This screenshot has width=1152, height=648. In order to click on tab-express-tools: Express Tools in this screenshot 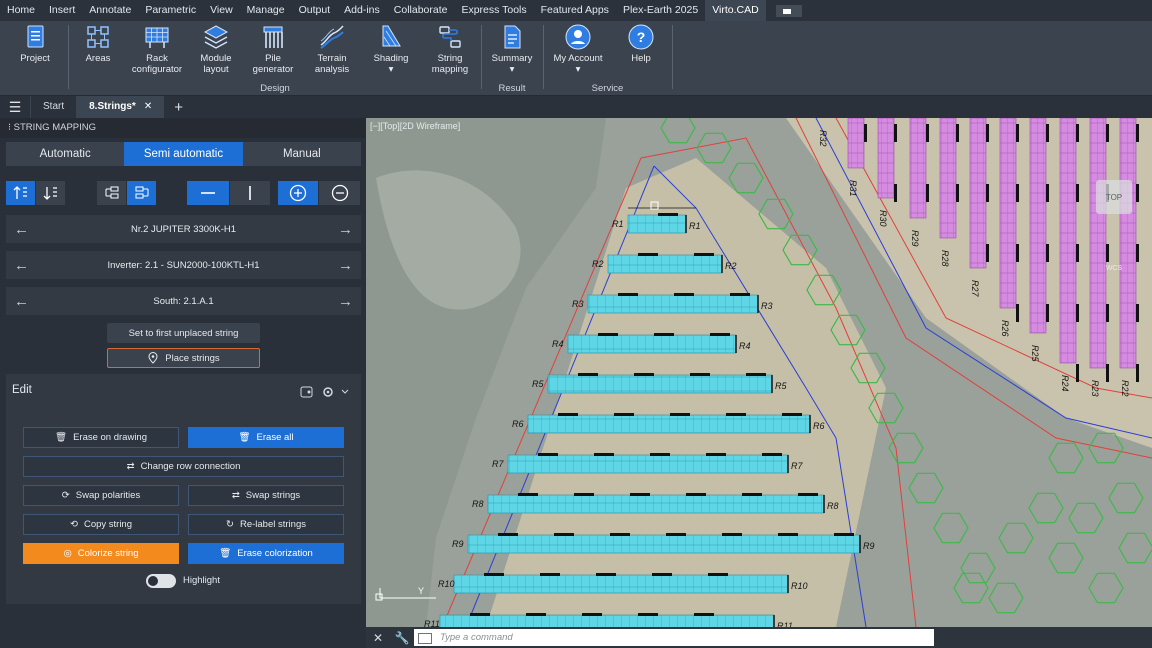, I will do `click(493, 10)`.